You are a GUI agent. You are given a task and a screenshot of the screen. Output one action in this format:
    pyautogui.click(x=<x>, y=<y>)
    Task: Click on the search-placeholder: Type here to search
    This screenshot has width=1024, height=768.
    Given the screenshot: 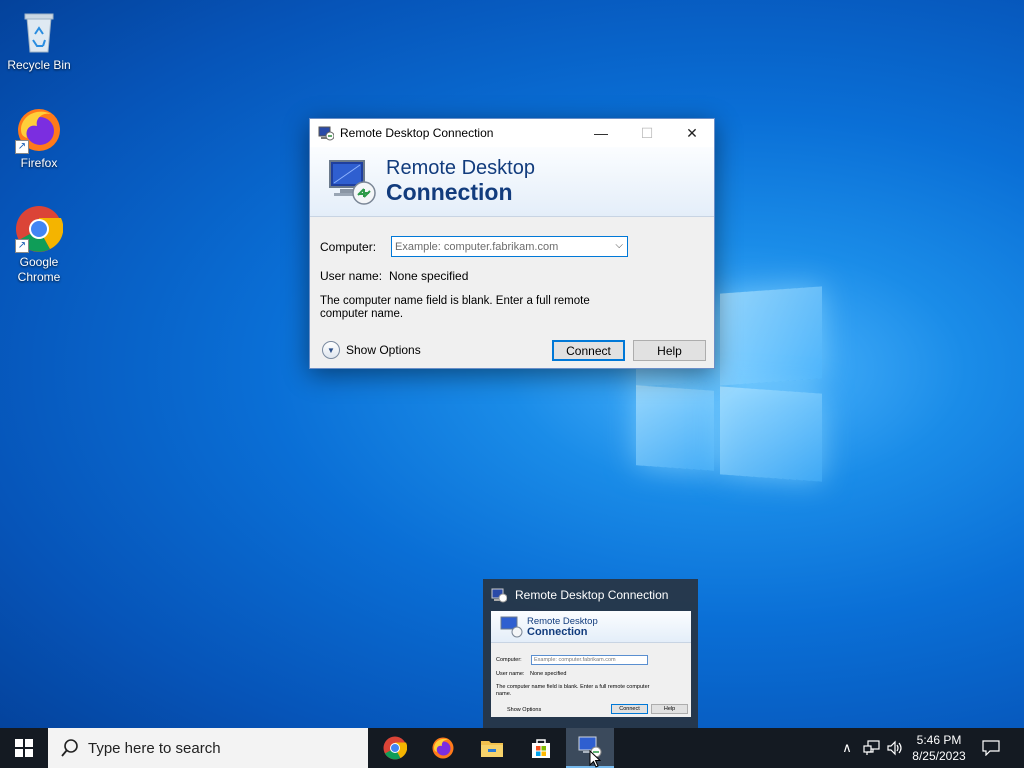 What is the action you would take?
    pyautogui.click(x=154, y=748)
    